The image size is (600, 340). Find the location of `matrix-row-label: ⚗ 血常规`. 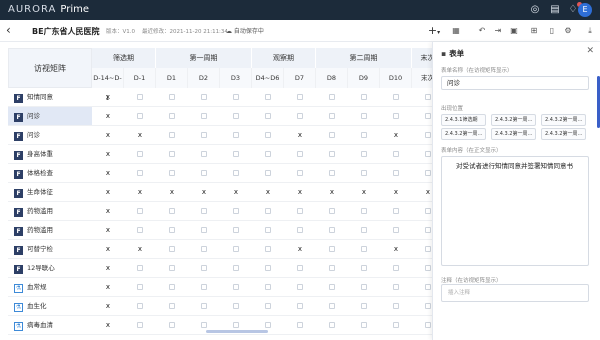

matrix-row-label: ⚗ 血常规 is located at coordinates (50, 287).